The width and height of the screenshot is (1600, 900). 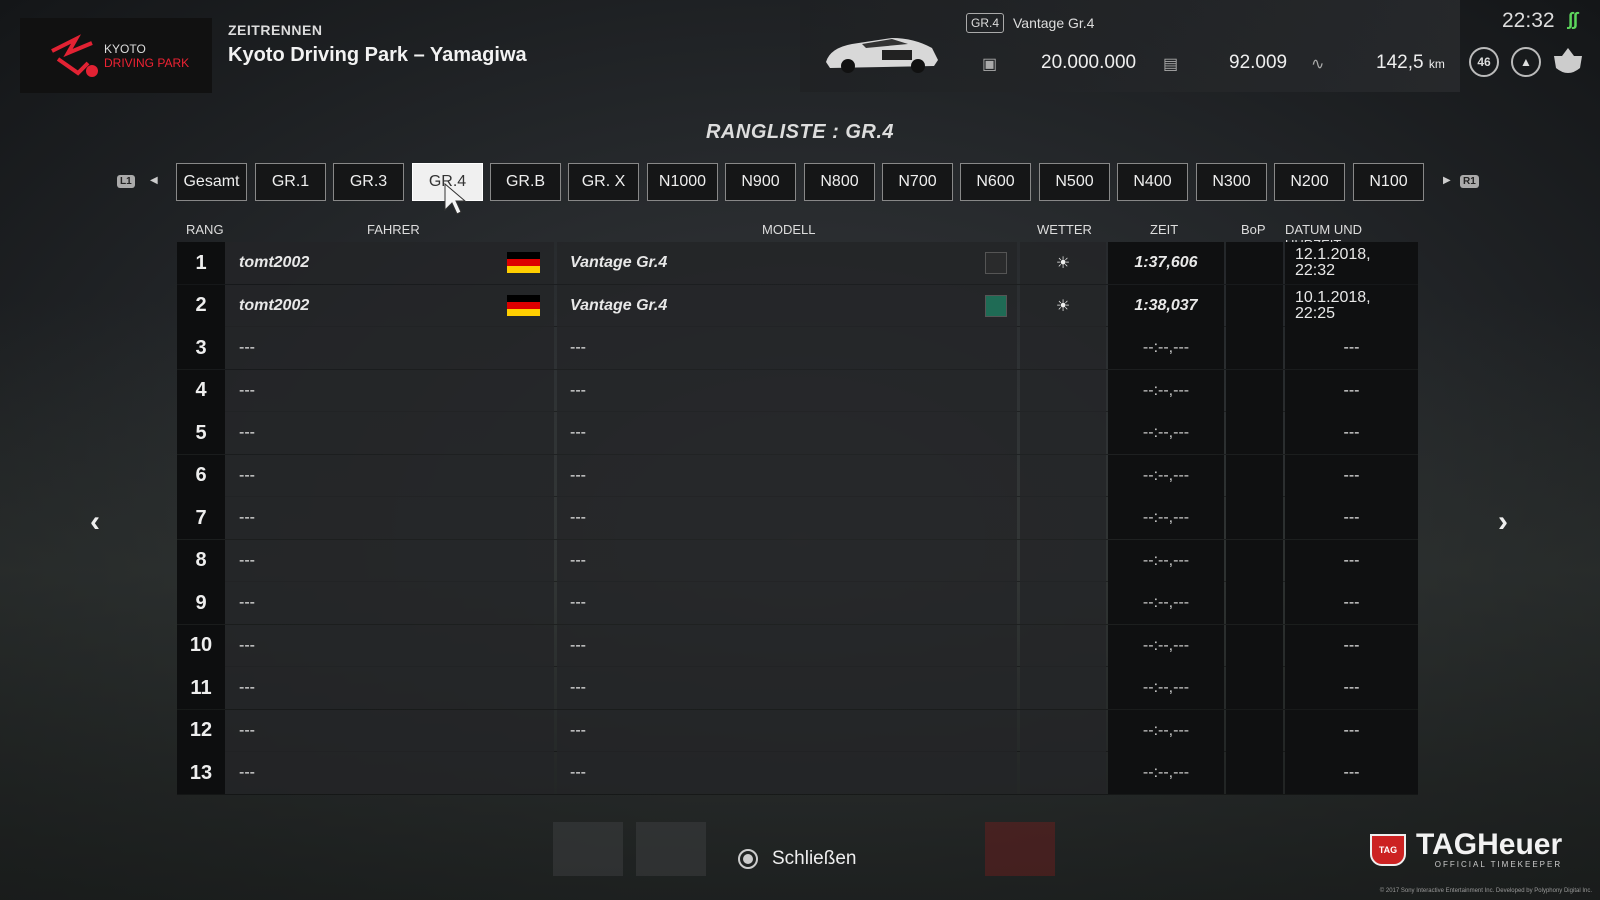 What do you see at coordinates (603, 182) in the screenshot?
I see `tab-grx: GR. X` at bounding box center [603, 182].